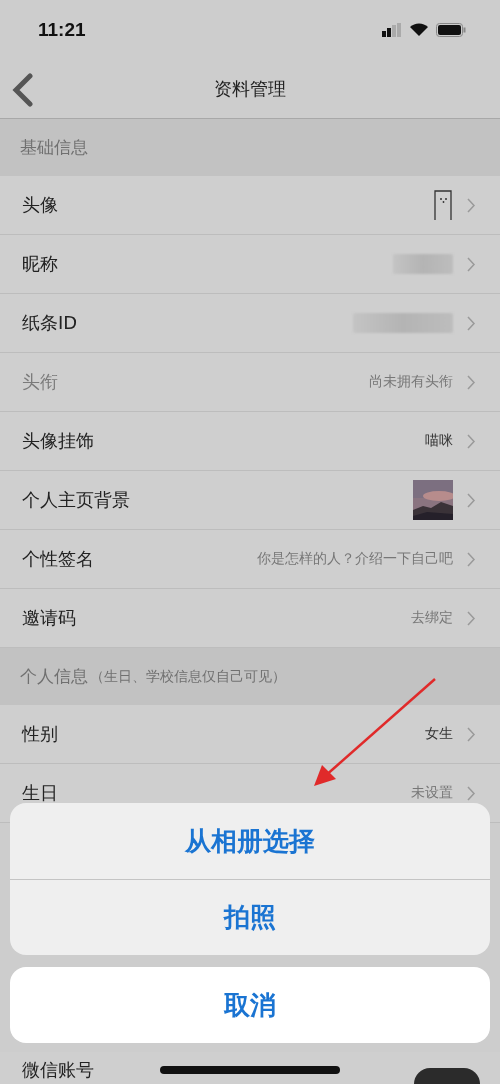 The image size is (500, 1084). I want to click on back-icon, so click(22, 90).